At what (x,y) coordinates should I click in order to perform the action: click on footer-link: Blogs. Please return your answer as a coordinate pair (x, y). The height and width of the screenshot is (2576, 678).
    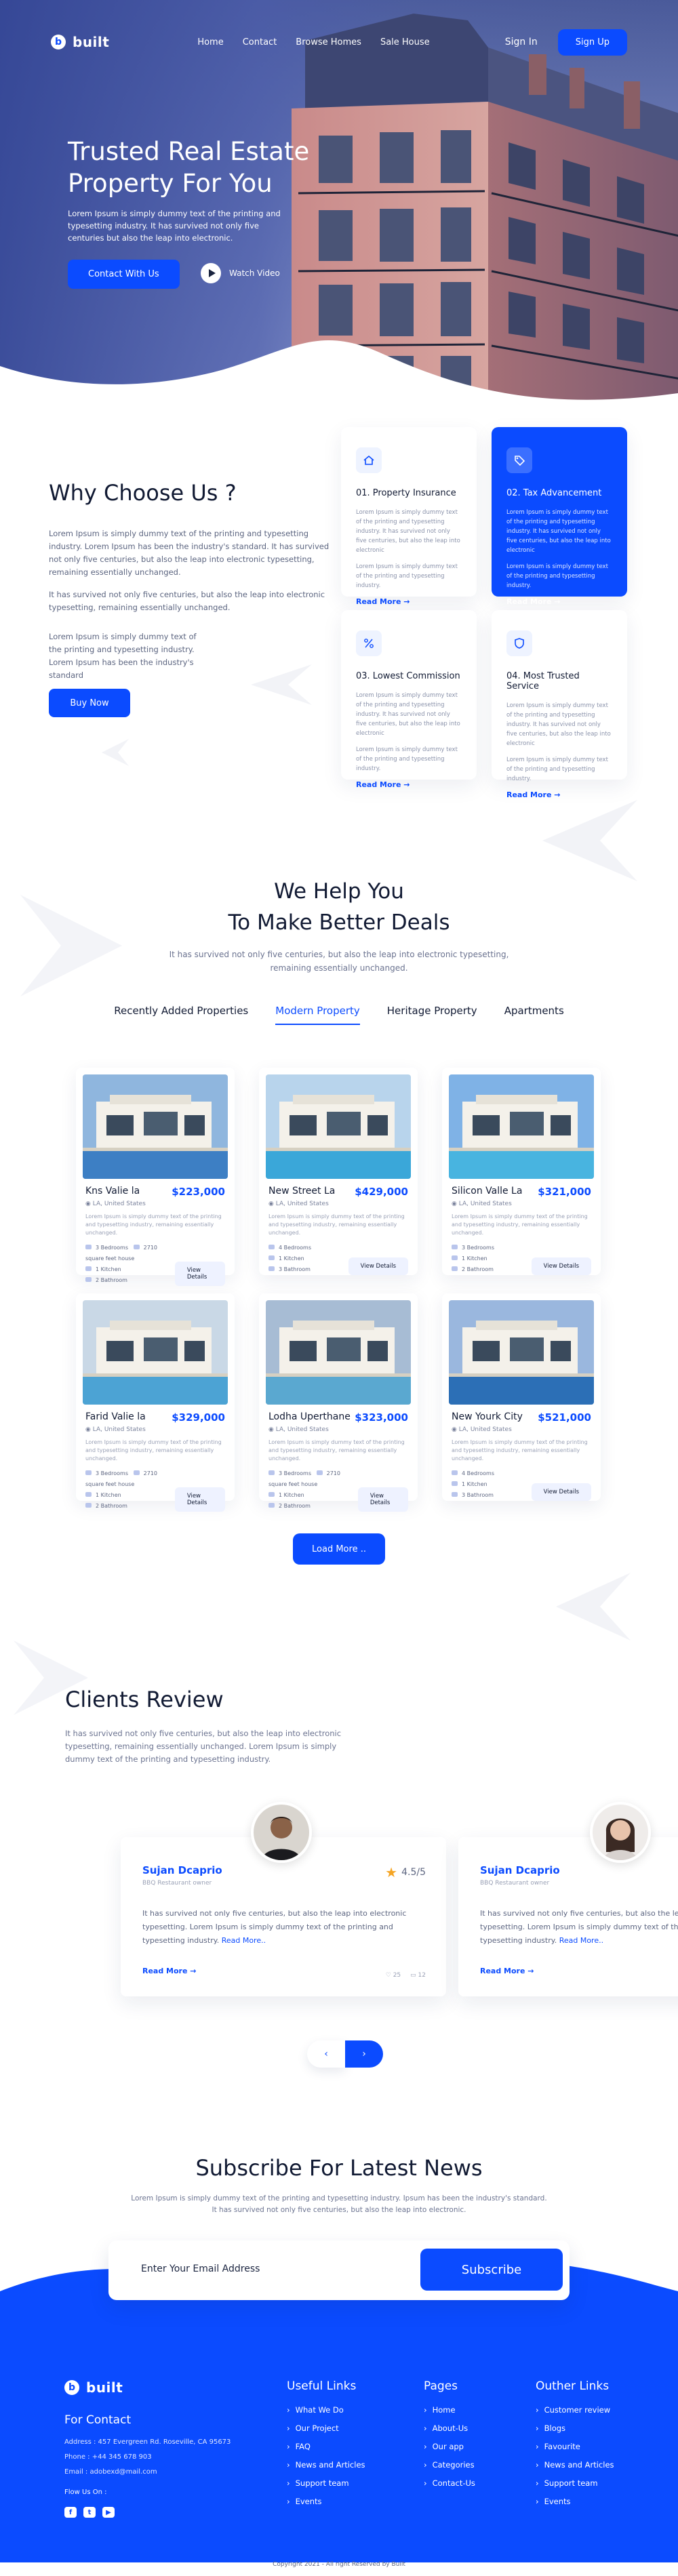
    Looking at the image, I should click on (575, 2428).